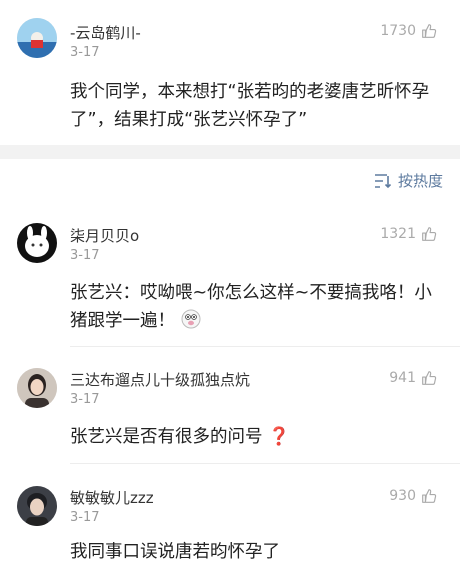 The width and height of the screenshot is (460, 573). Describe the element at coordinates (250, 106) in the screenshot. I see `comment-text: 我个同学，本来想打“张若昀的老婆唐艺昕怀孕了”，结果打成“张艺兴怀孕了”` at that location.